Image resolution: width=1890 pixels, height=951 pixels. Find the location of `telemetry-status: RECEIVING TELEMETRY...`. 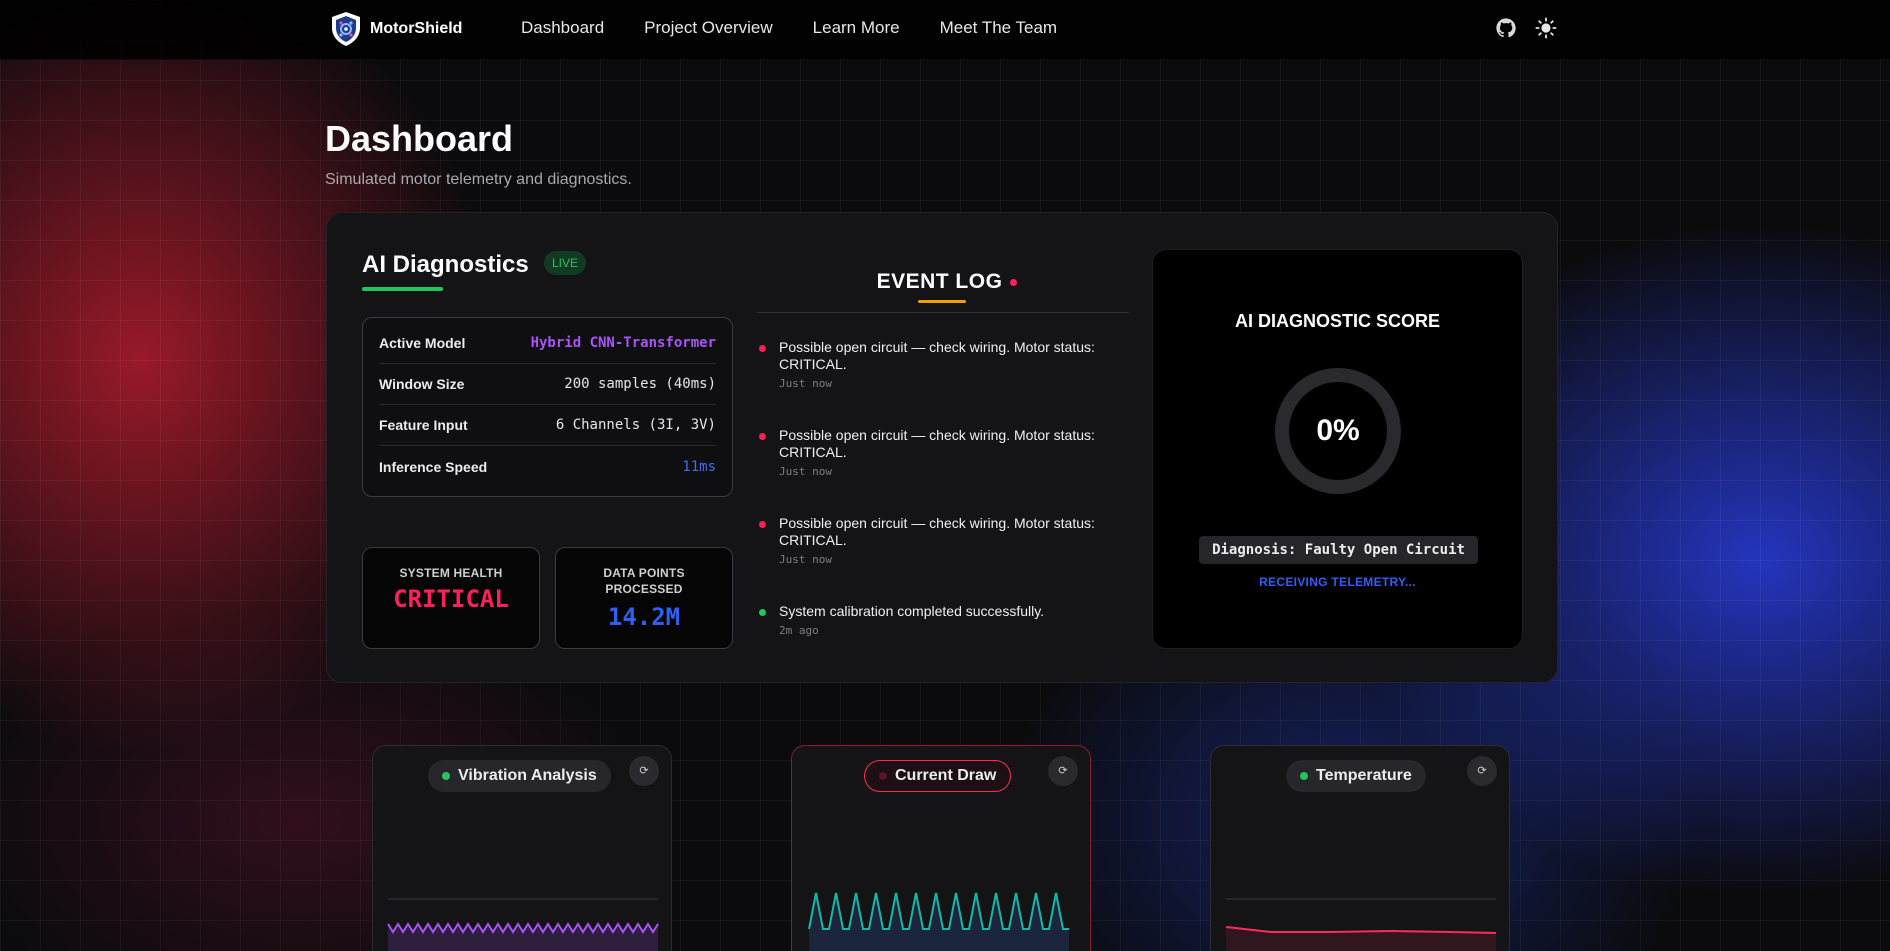

telemetry-status: RECEIVING TELEMETRY... is located at coordinates (1337, 582).